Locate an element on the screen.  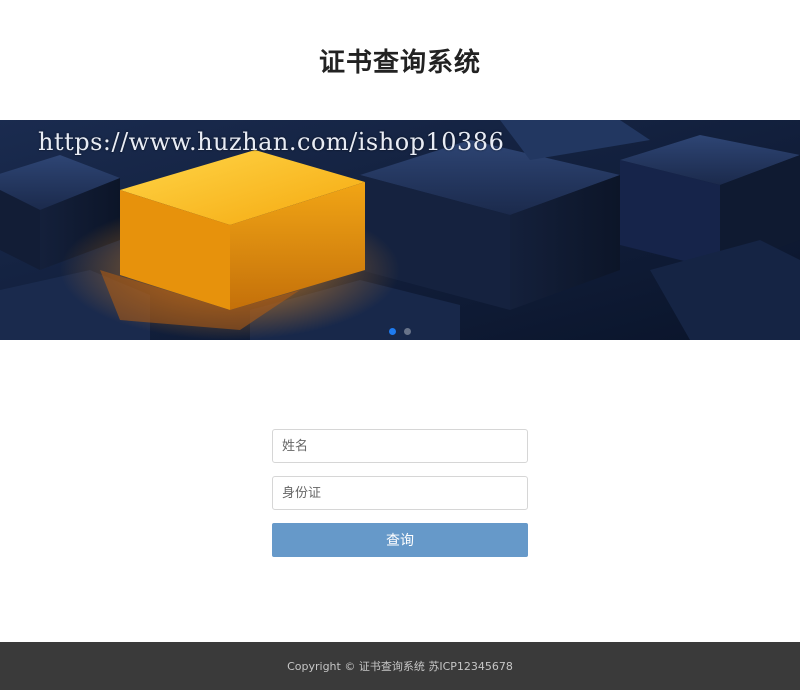
carousel-dot-active is located at coordinates (392, 331).